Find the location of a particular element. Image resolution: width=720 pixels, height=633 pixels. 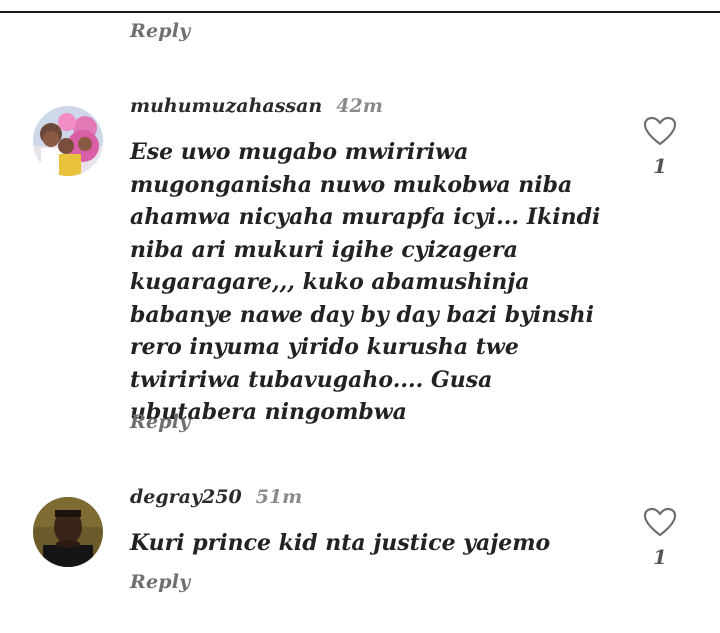

timestamp: 51m is located at coordinates (279, 497).